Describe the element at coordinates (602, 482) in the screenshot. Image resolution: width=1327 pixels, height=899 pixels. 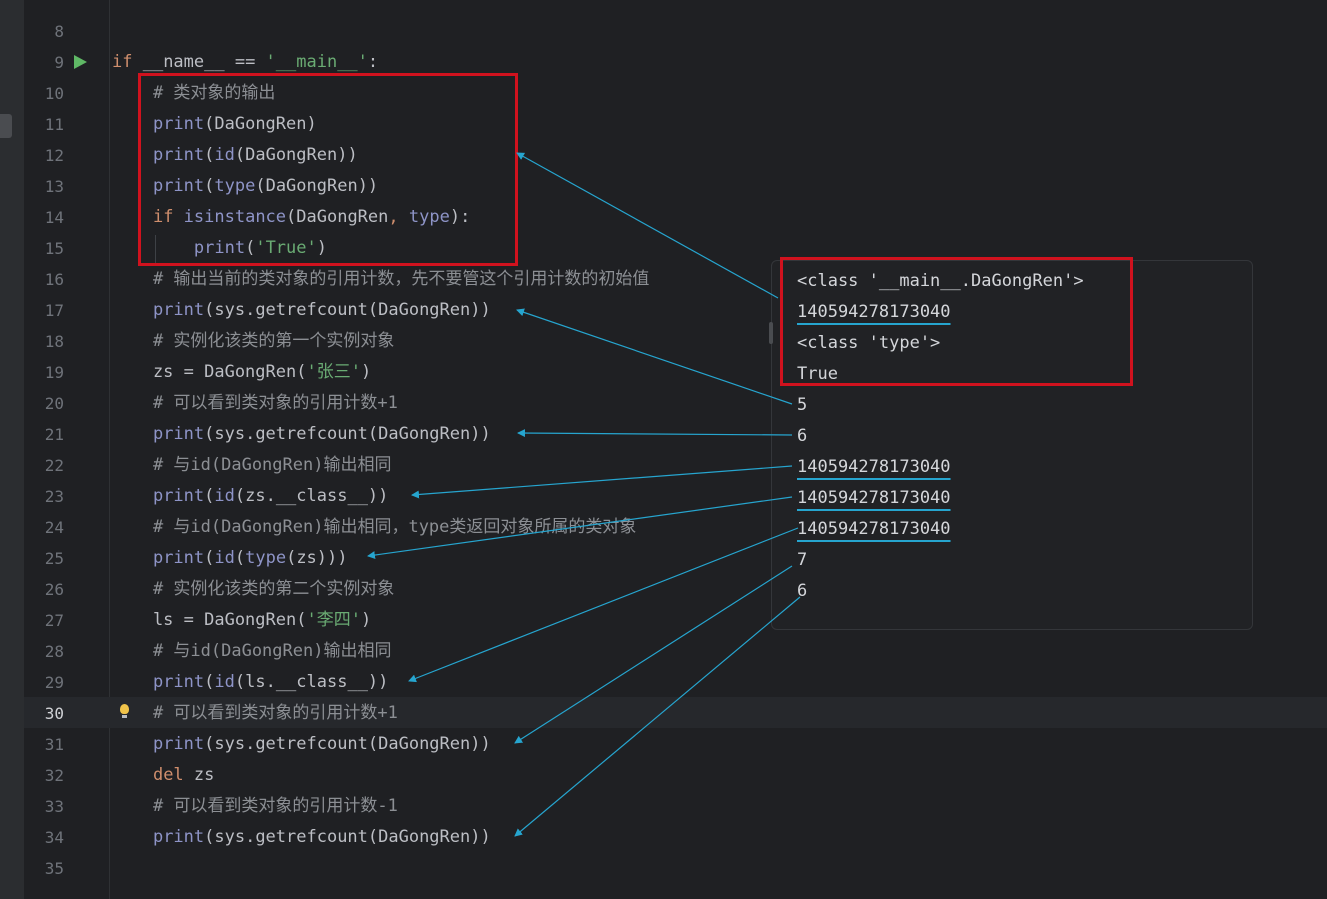
I see `arrow-zs-class-id` at that location.